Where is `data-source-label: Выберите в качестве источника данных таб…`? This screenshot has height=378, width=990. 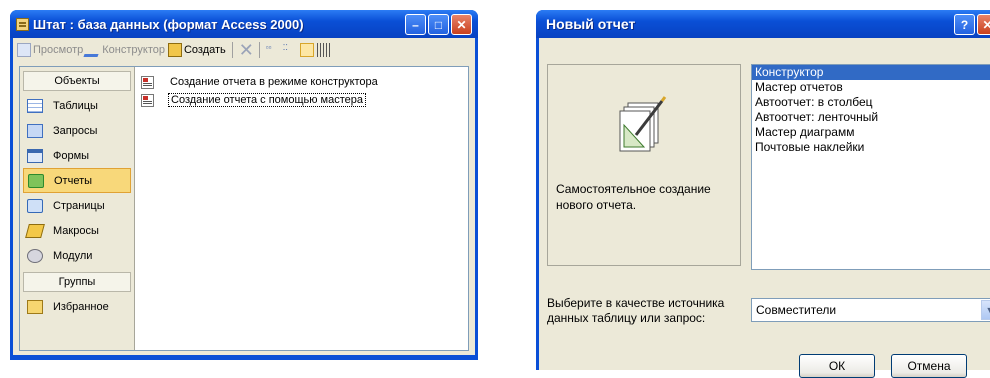
data-source-label: Выберите в качестве источника данных таб… is located at coordinates (636, 310).